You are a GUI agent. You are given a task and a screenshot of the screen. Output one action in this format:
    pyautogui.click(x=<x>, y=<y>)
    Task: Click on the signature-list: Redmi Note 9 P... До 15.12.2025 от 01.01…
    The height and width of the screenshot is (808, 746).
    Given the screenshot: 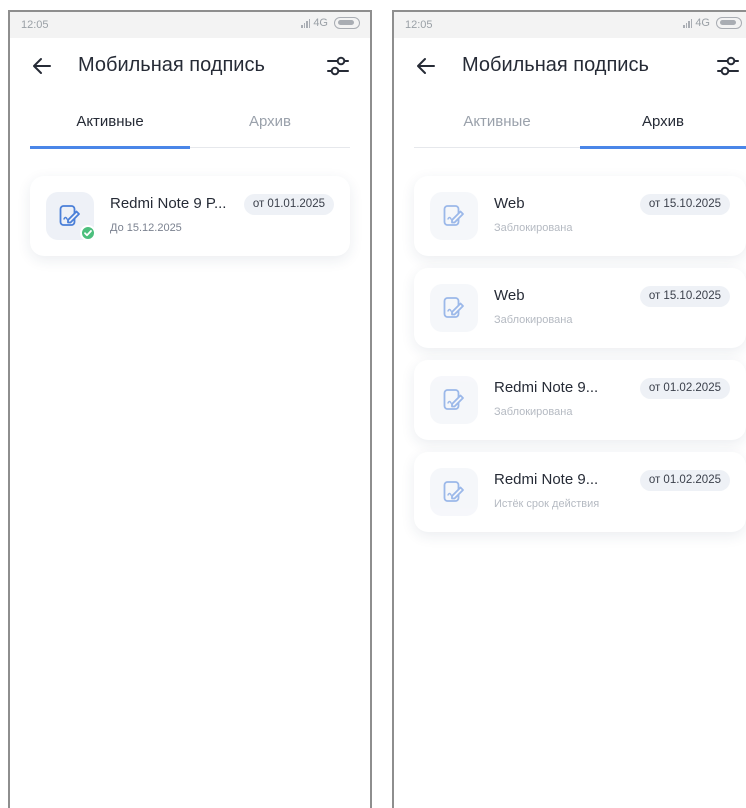 What is the action you would take?
    pyautogui.click(x=190, y=202)
    